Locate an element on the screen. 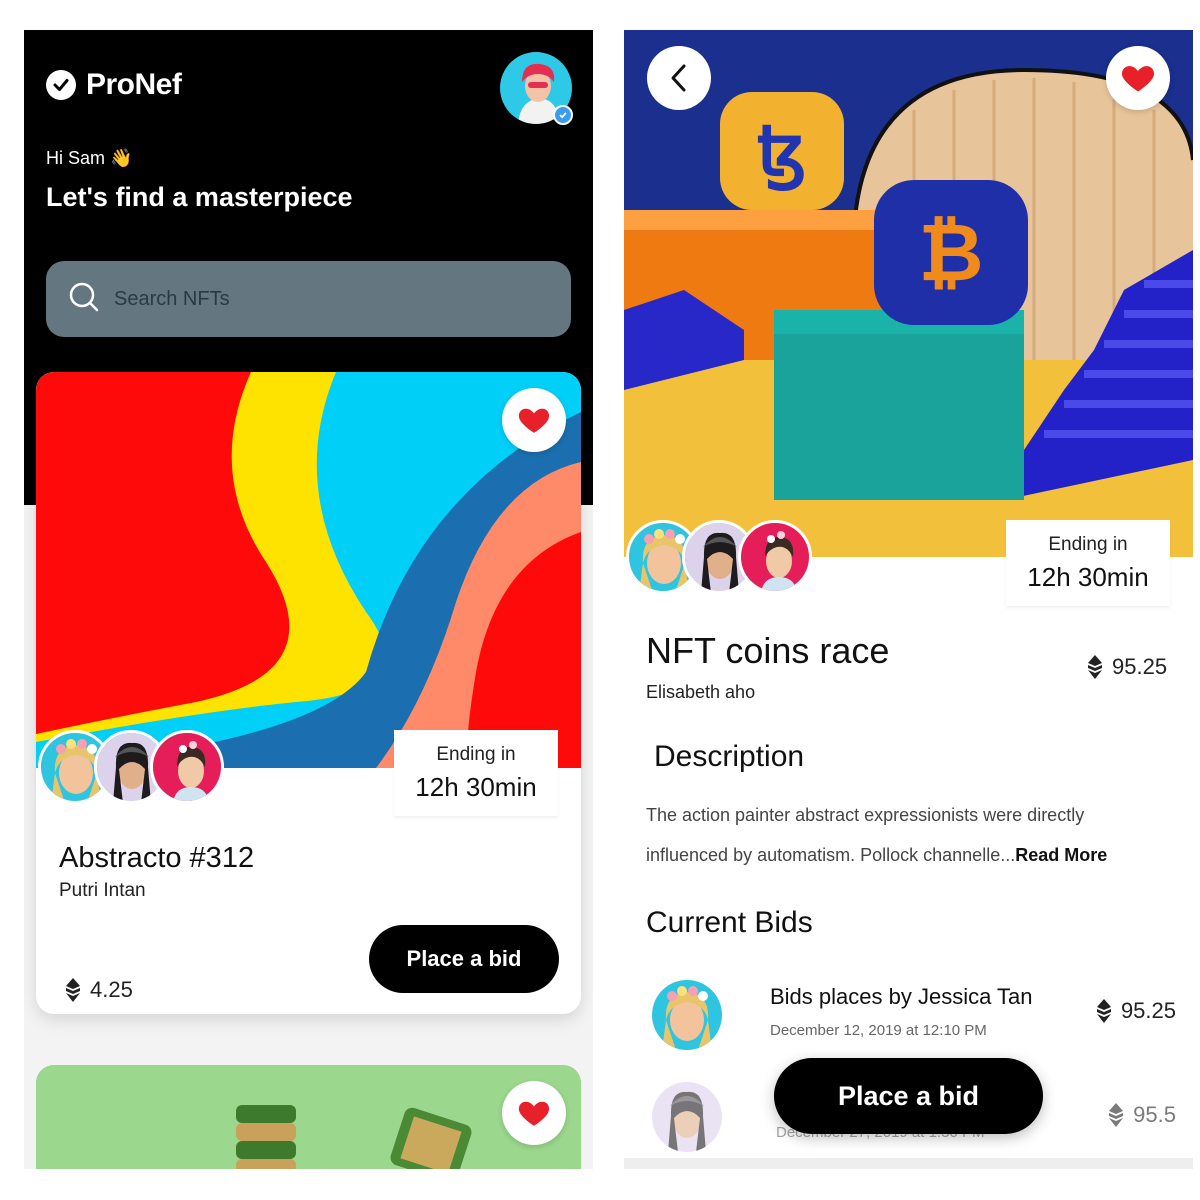  price-value: 95.25 is located at coordinates (1140, 666).